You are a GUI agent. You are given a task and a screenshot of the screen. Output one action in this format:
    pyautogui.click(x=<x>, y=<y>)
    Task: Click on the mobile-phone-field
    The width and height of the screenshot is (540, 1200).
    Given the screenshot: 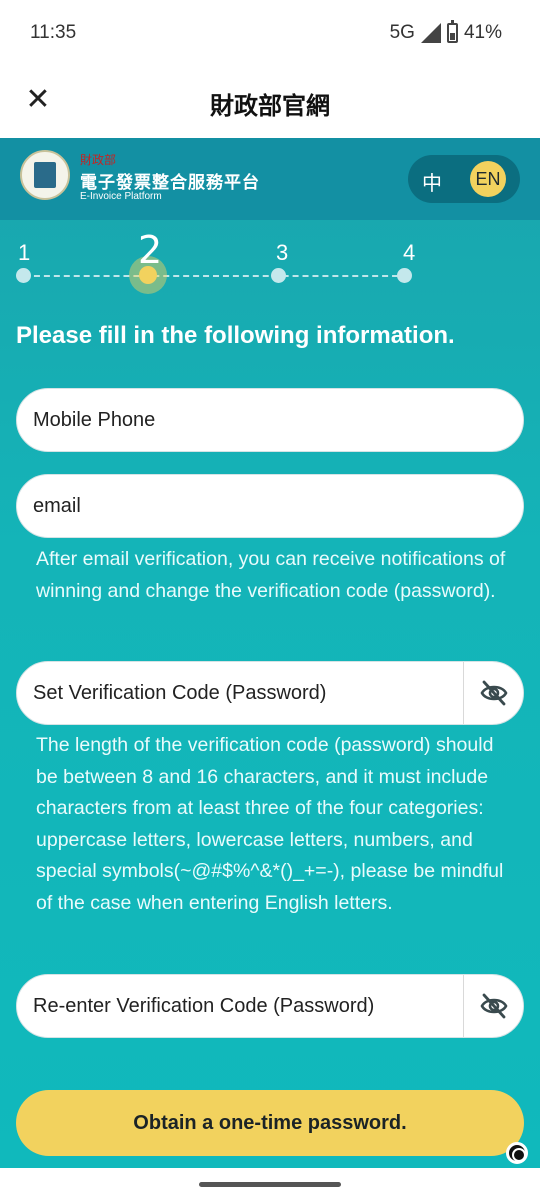 What is the action you would take?
    pyautogui.click(x=270, y=420)
    